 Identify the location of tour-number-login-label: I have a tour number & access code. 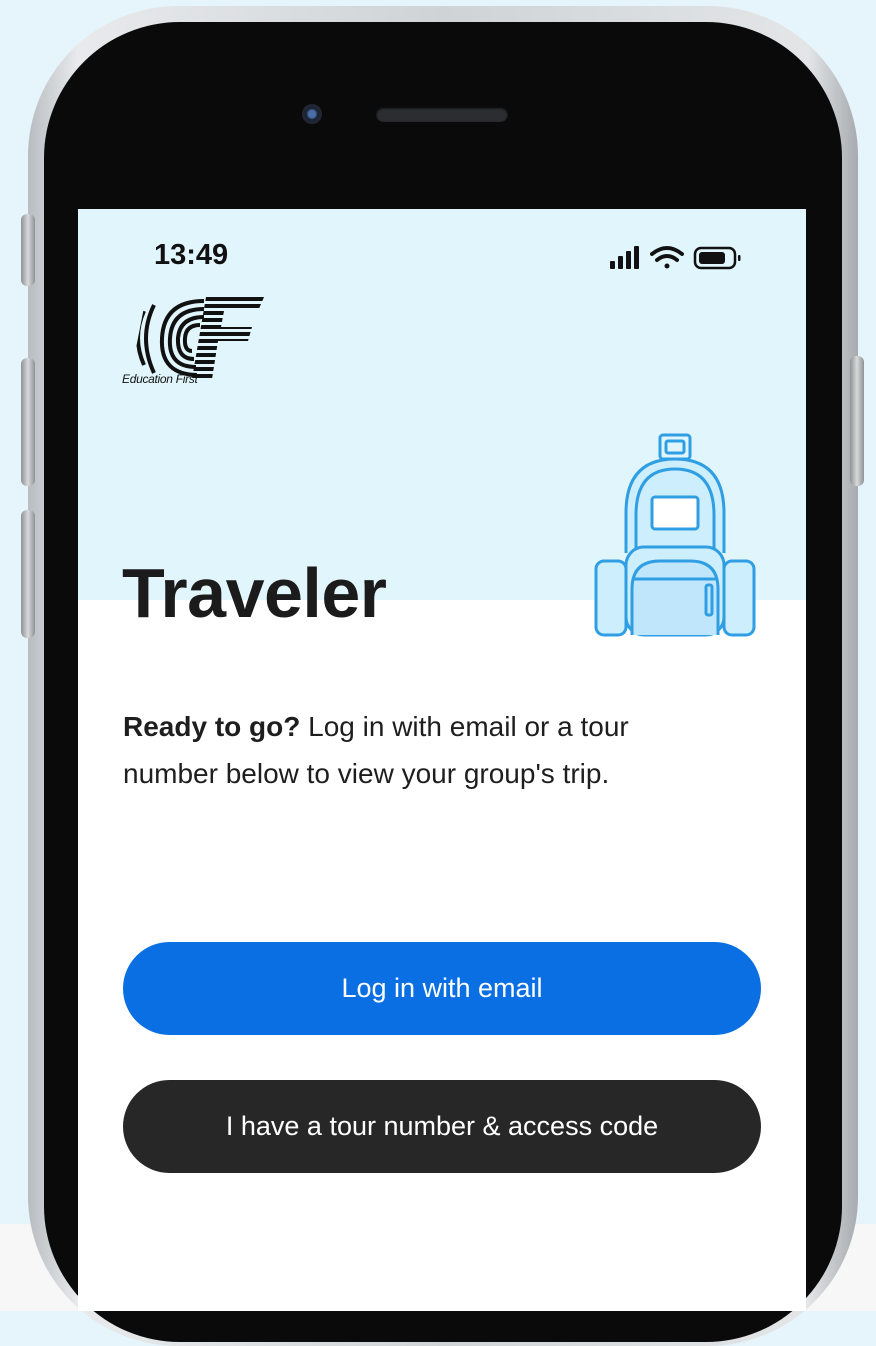
(442, 1126).